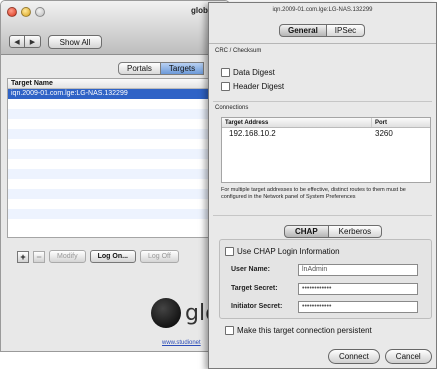 The image size is (437, 369). I want to click on target-secret-label: Target Secret:, so click(254, 288).